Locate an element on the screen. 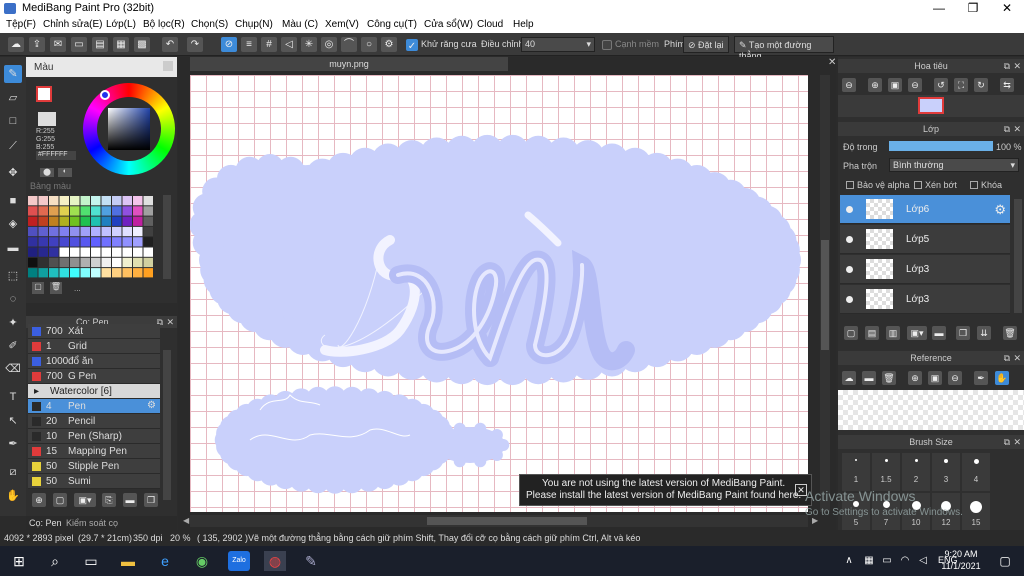 This screenshot has width=1024, height=576. folder-icon: ▬ is located at coordinates (130, 500).